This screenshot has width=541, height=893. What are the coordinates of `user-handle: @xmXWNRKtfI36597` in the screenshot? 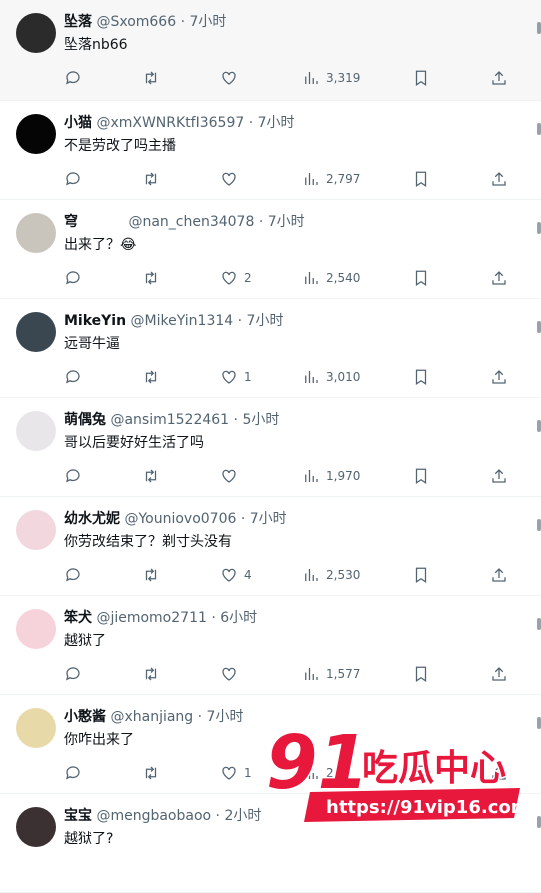 It's located at (170, 123).